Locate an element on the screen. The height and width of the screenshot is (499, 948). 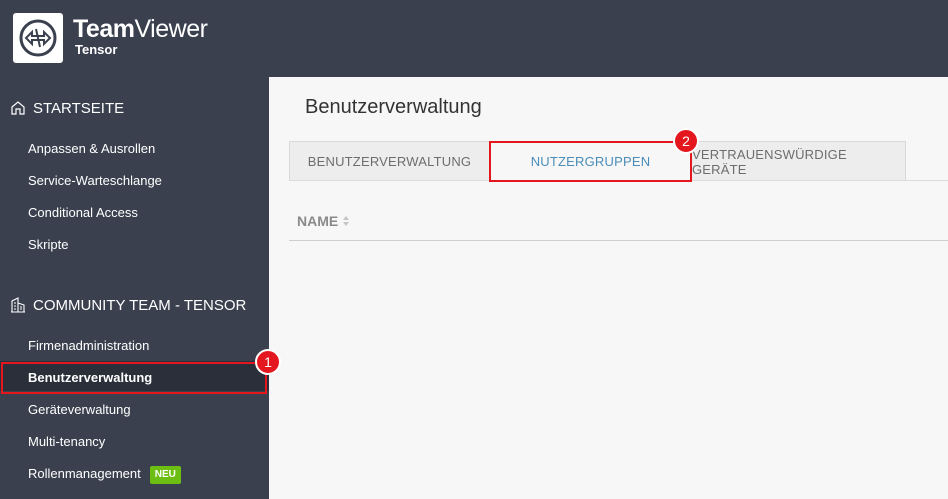
brand-name: TeamViewer is located at coordinates (140, 29).